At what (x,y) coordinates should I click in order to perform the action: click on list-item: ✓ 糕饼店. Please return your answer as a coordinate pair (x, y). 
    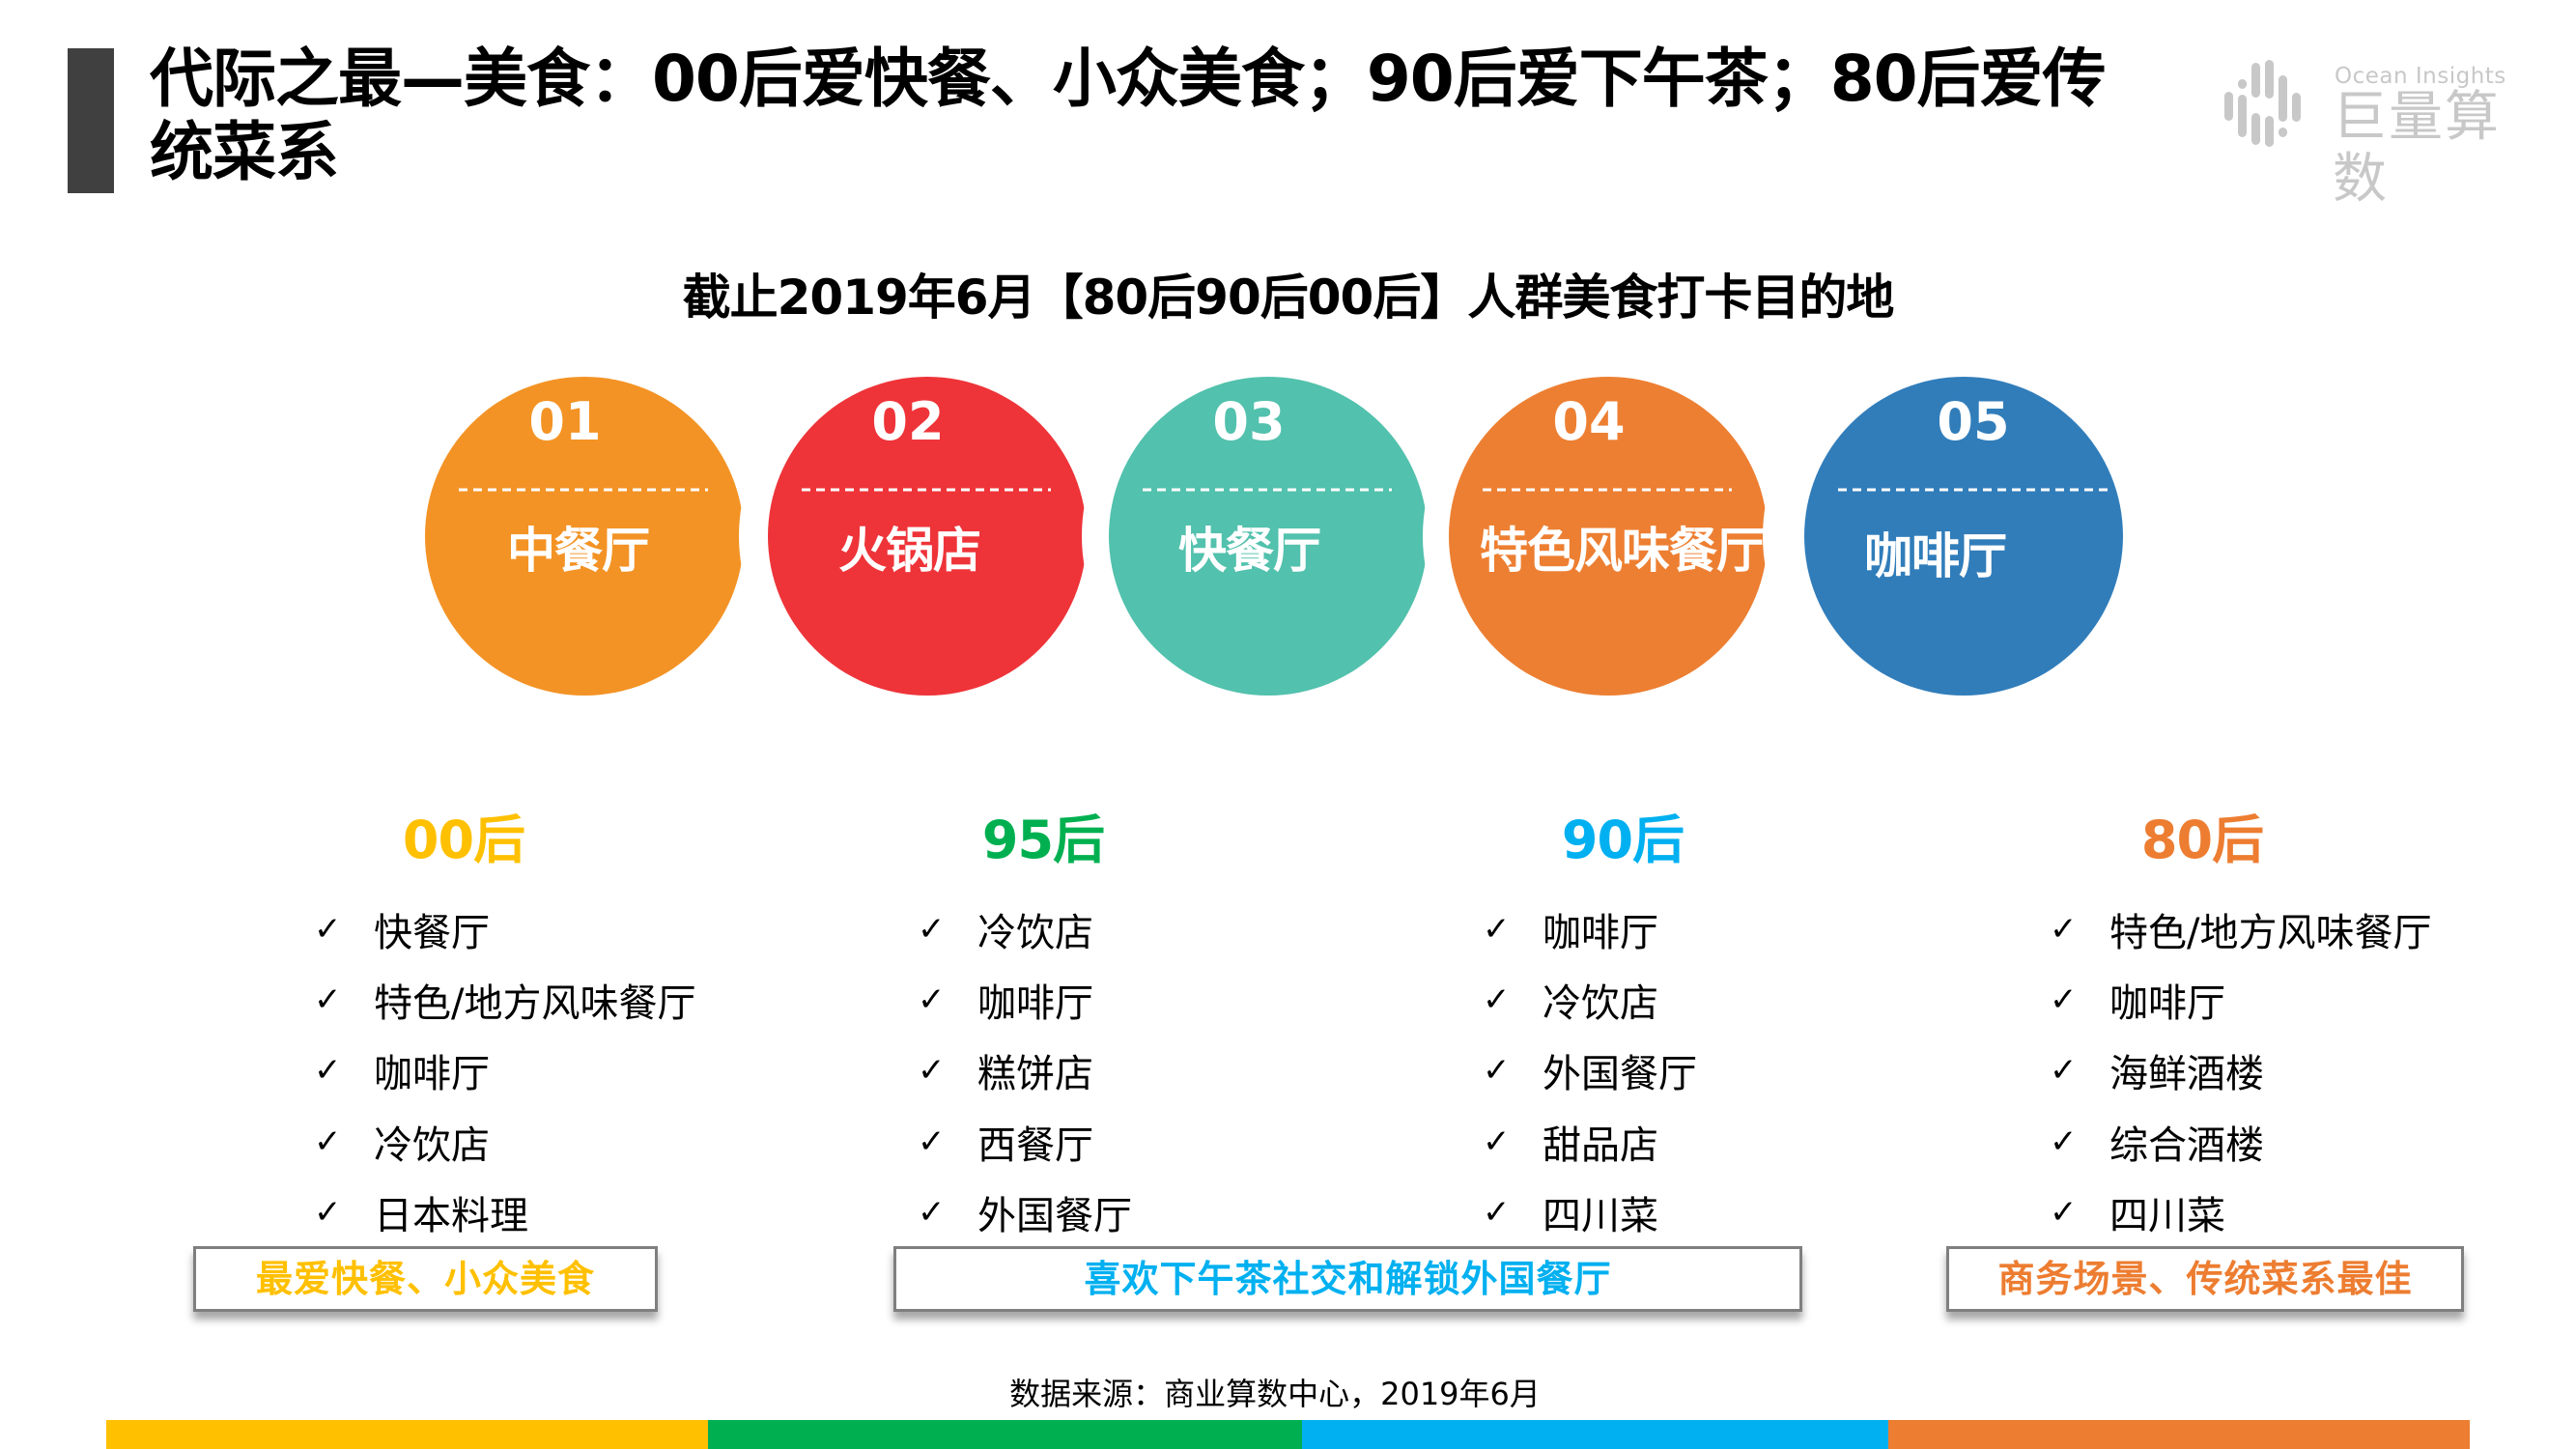
    Looking at the image, I should click on (1025, 1071).